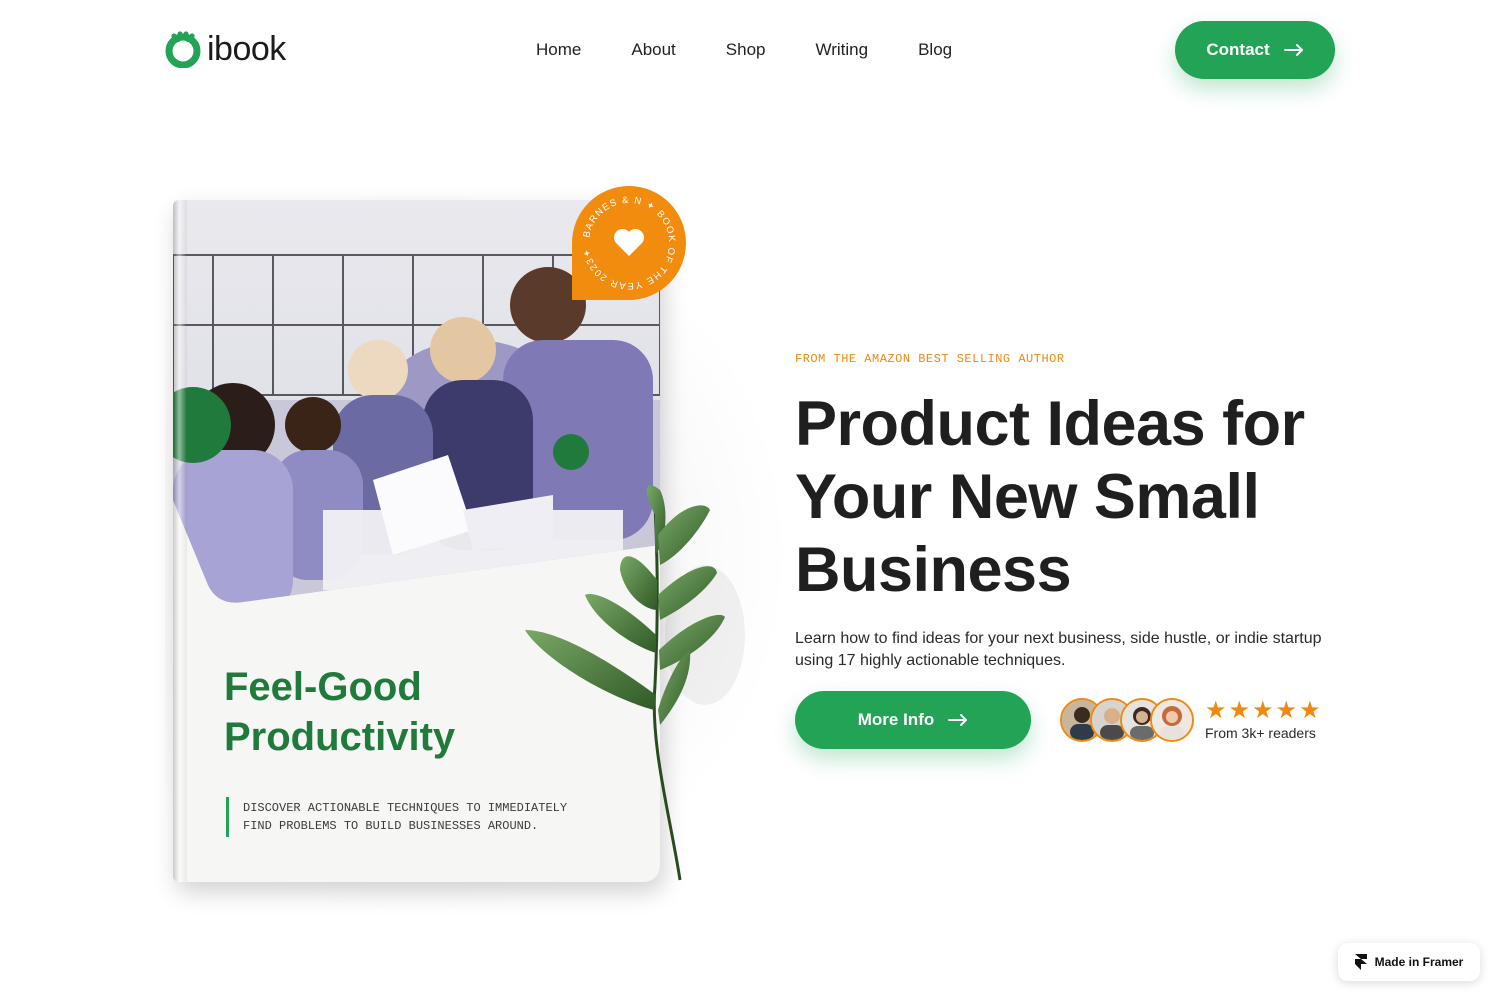 The image size is (1500, 1000). I want to click on made-in-framer-badge: Made in Framer, so click(1409, 962).